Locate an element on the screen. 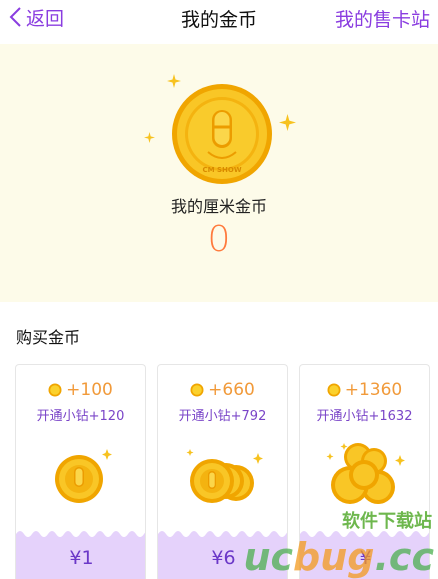 This screenshot has width=438, height=579. watermark-part: bug is located at coordinates (334, 557).